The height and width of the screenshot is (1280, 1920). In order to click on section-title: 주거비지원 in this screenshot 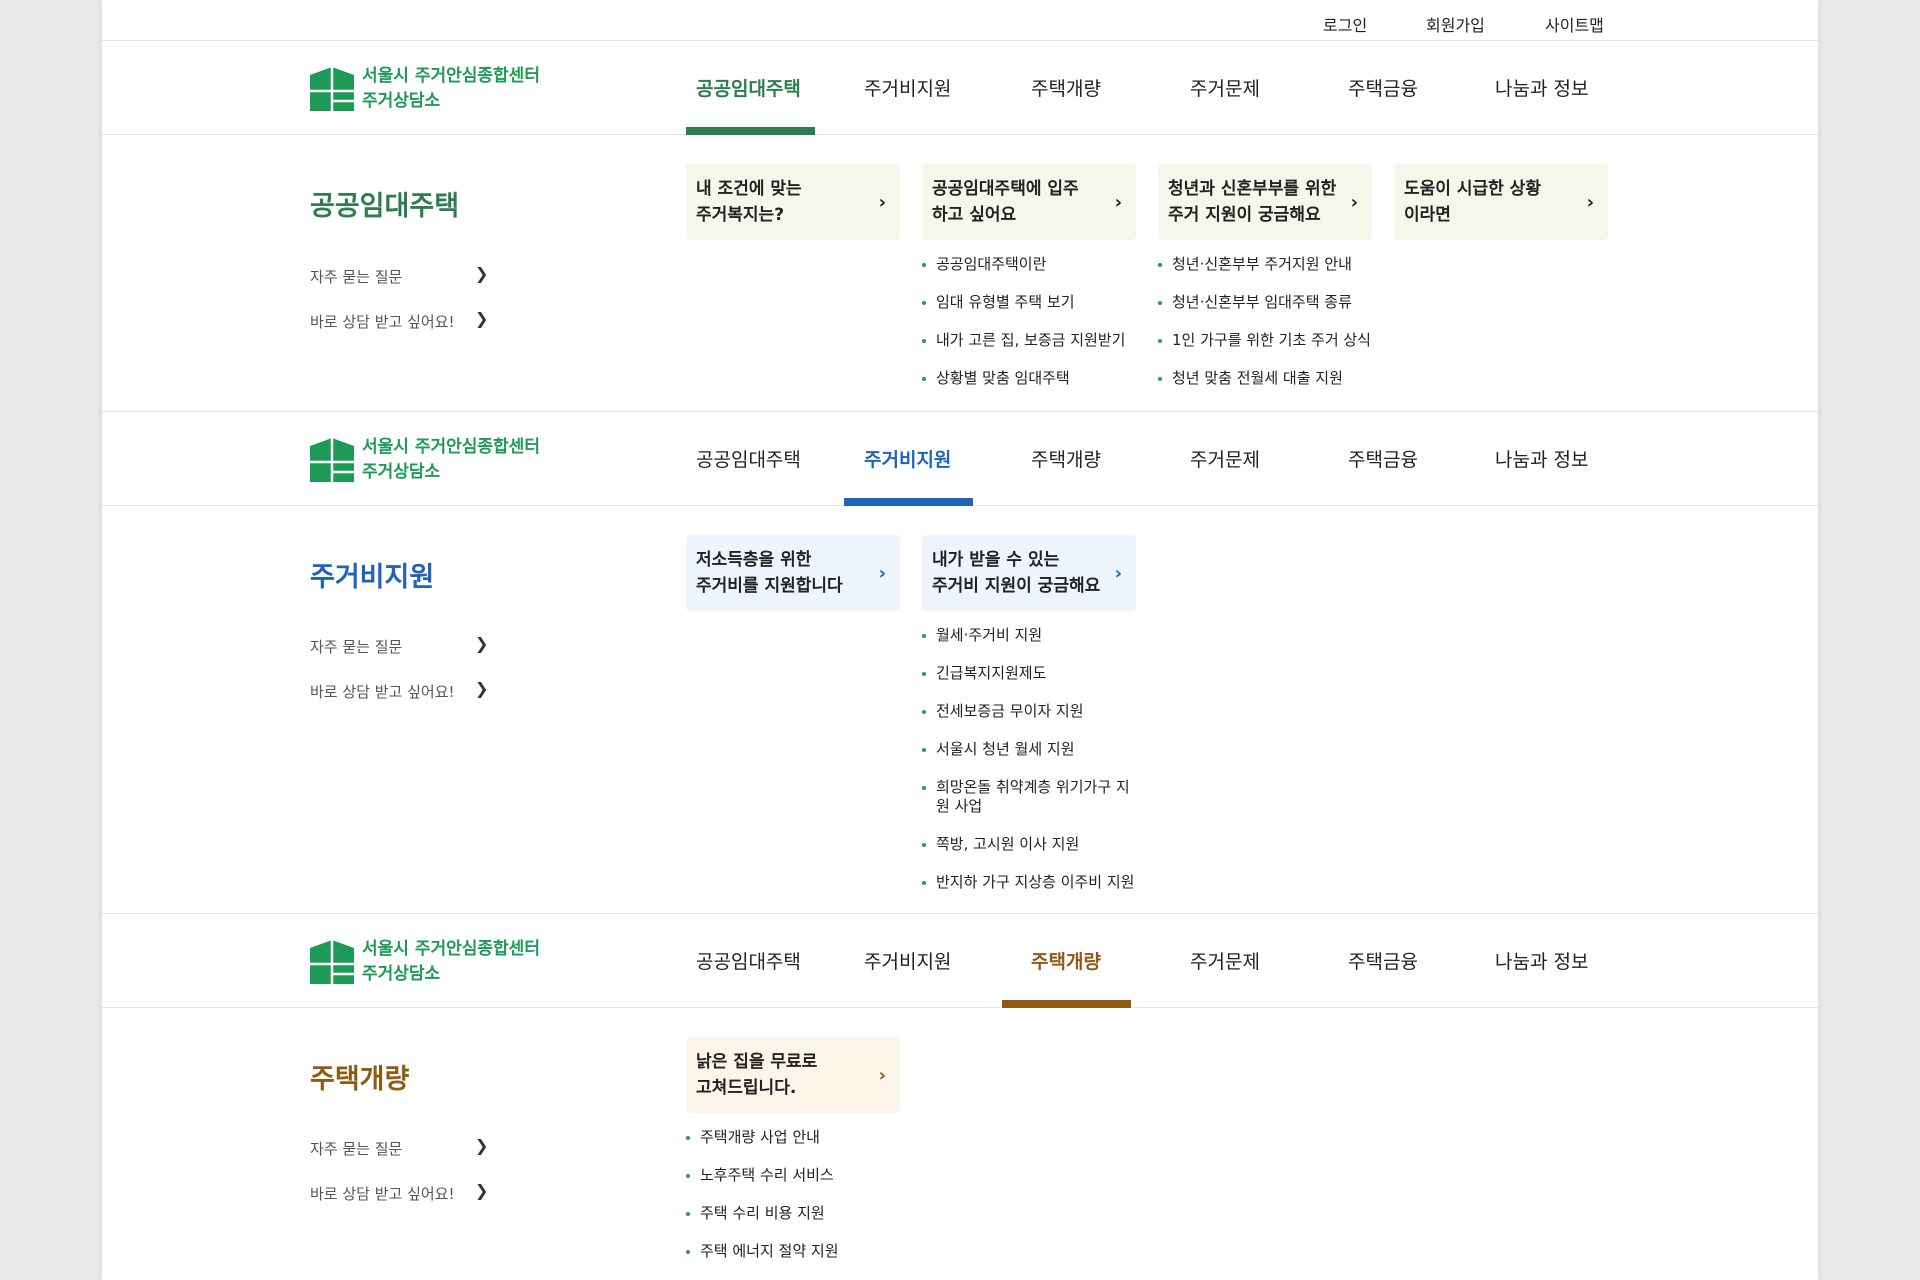, I will do `click(372, 577)`.